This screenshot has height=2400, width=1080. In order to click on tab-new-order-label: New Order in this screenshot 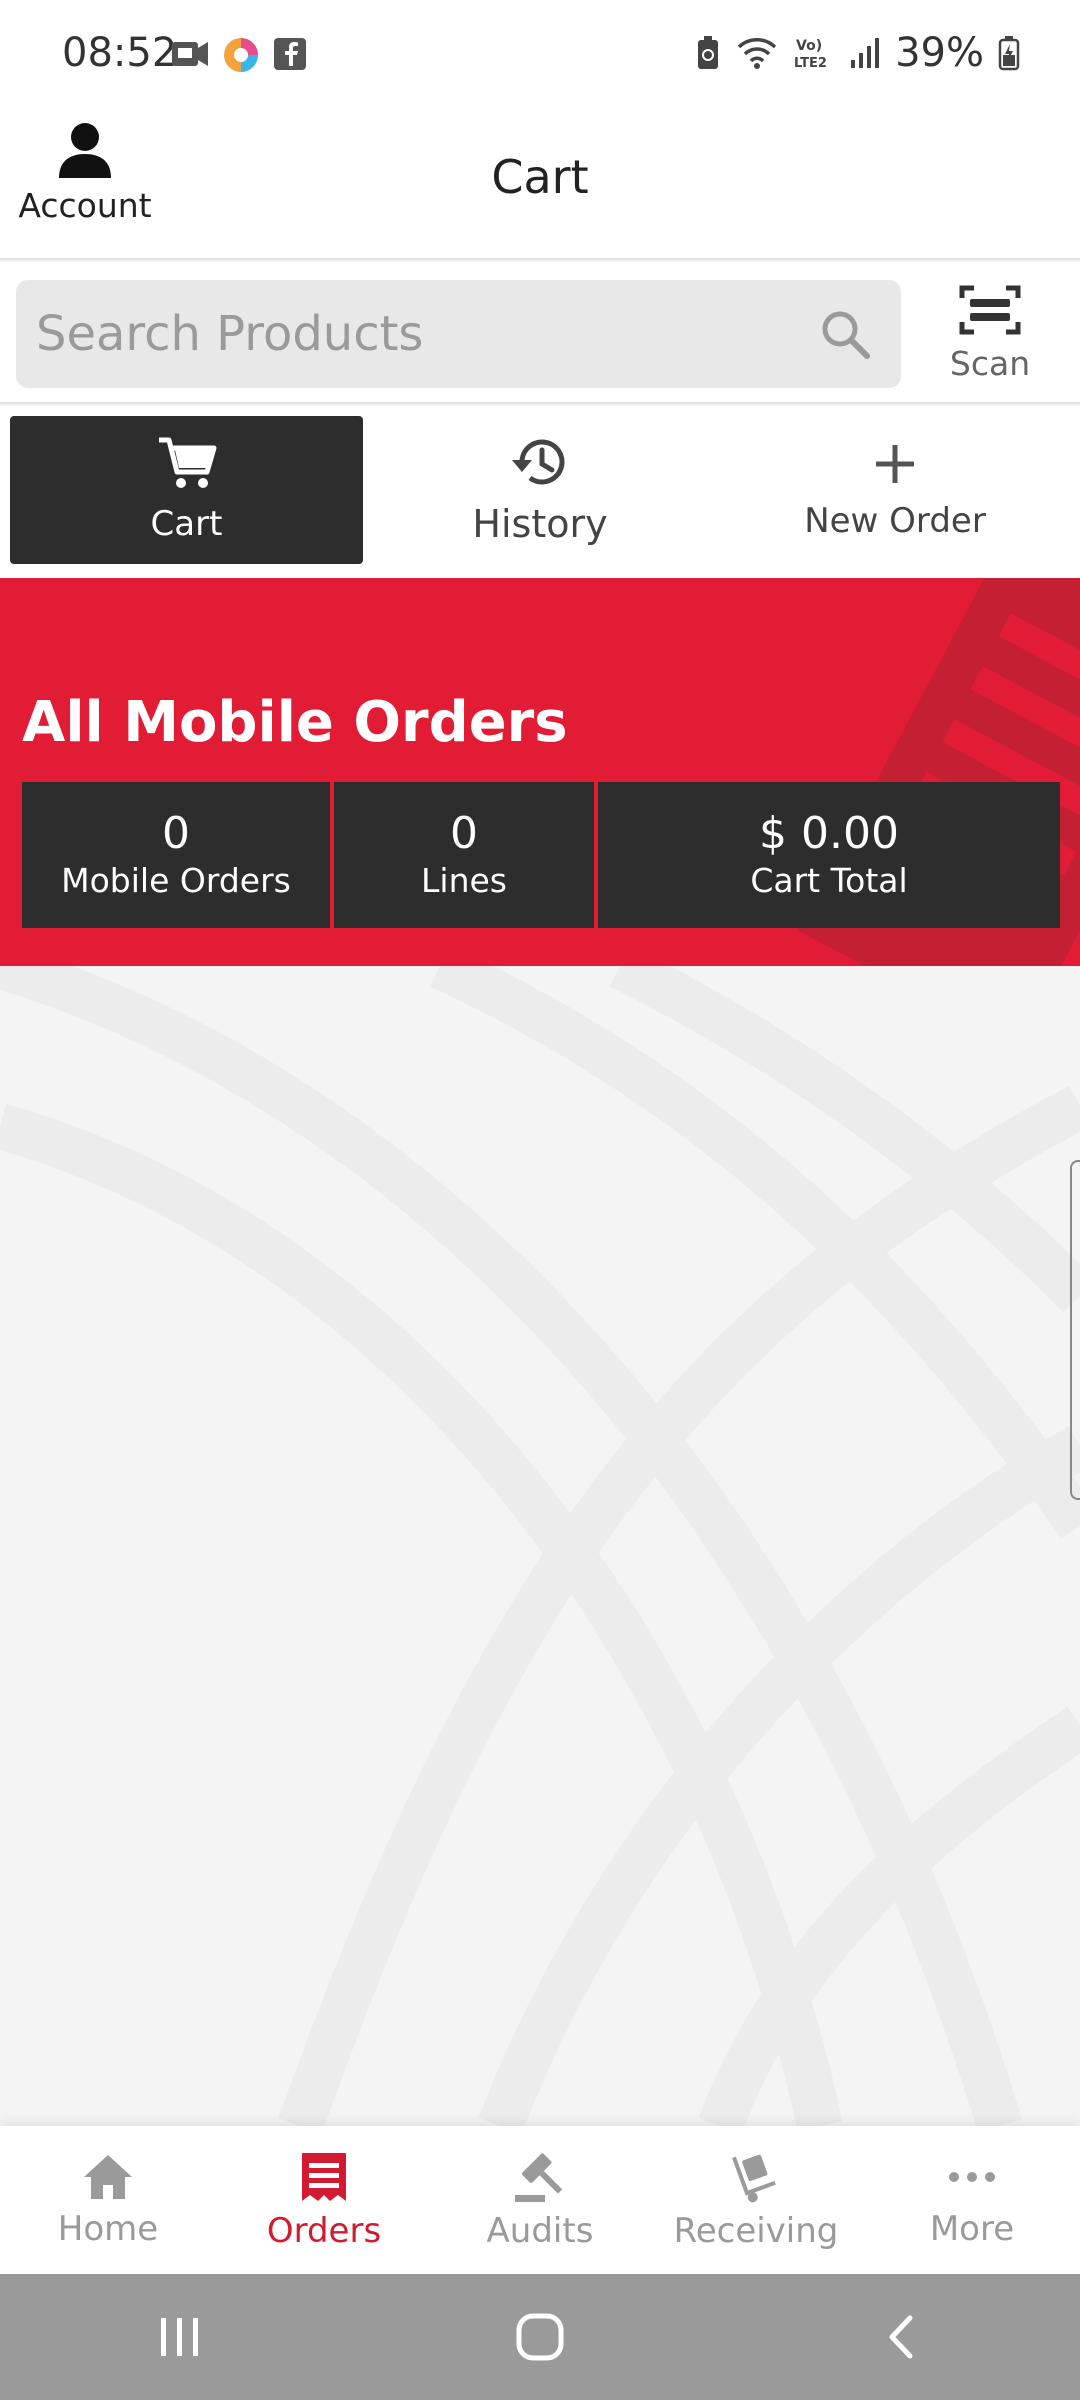, I will do `click(895, 521)`.